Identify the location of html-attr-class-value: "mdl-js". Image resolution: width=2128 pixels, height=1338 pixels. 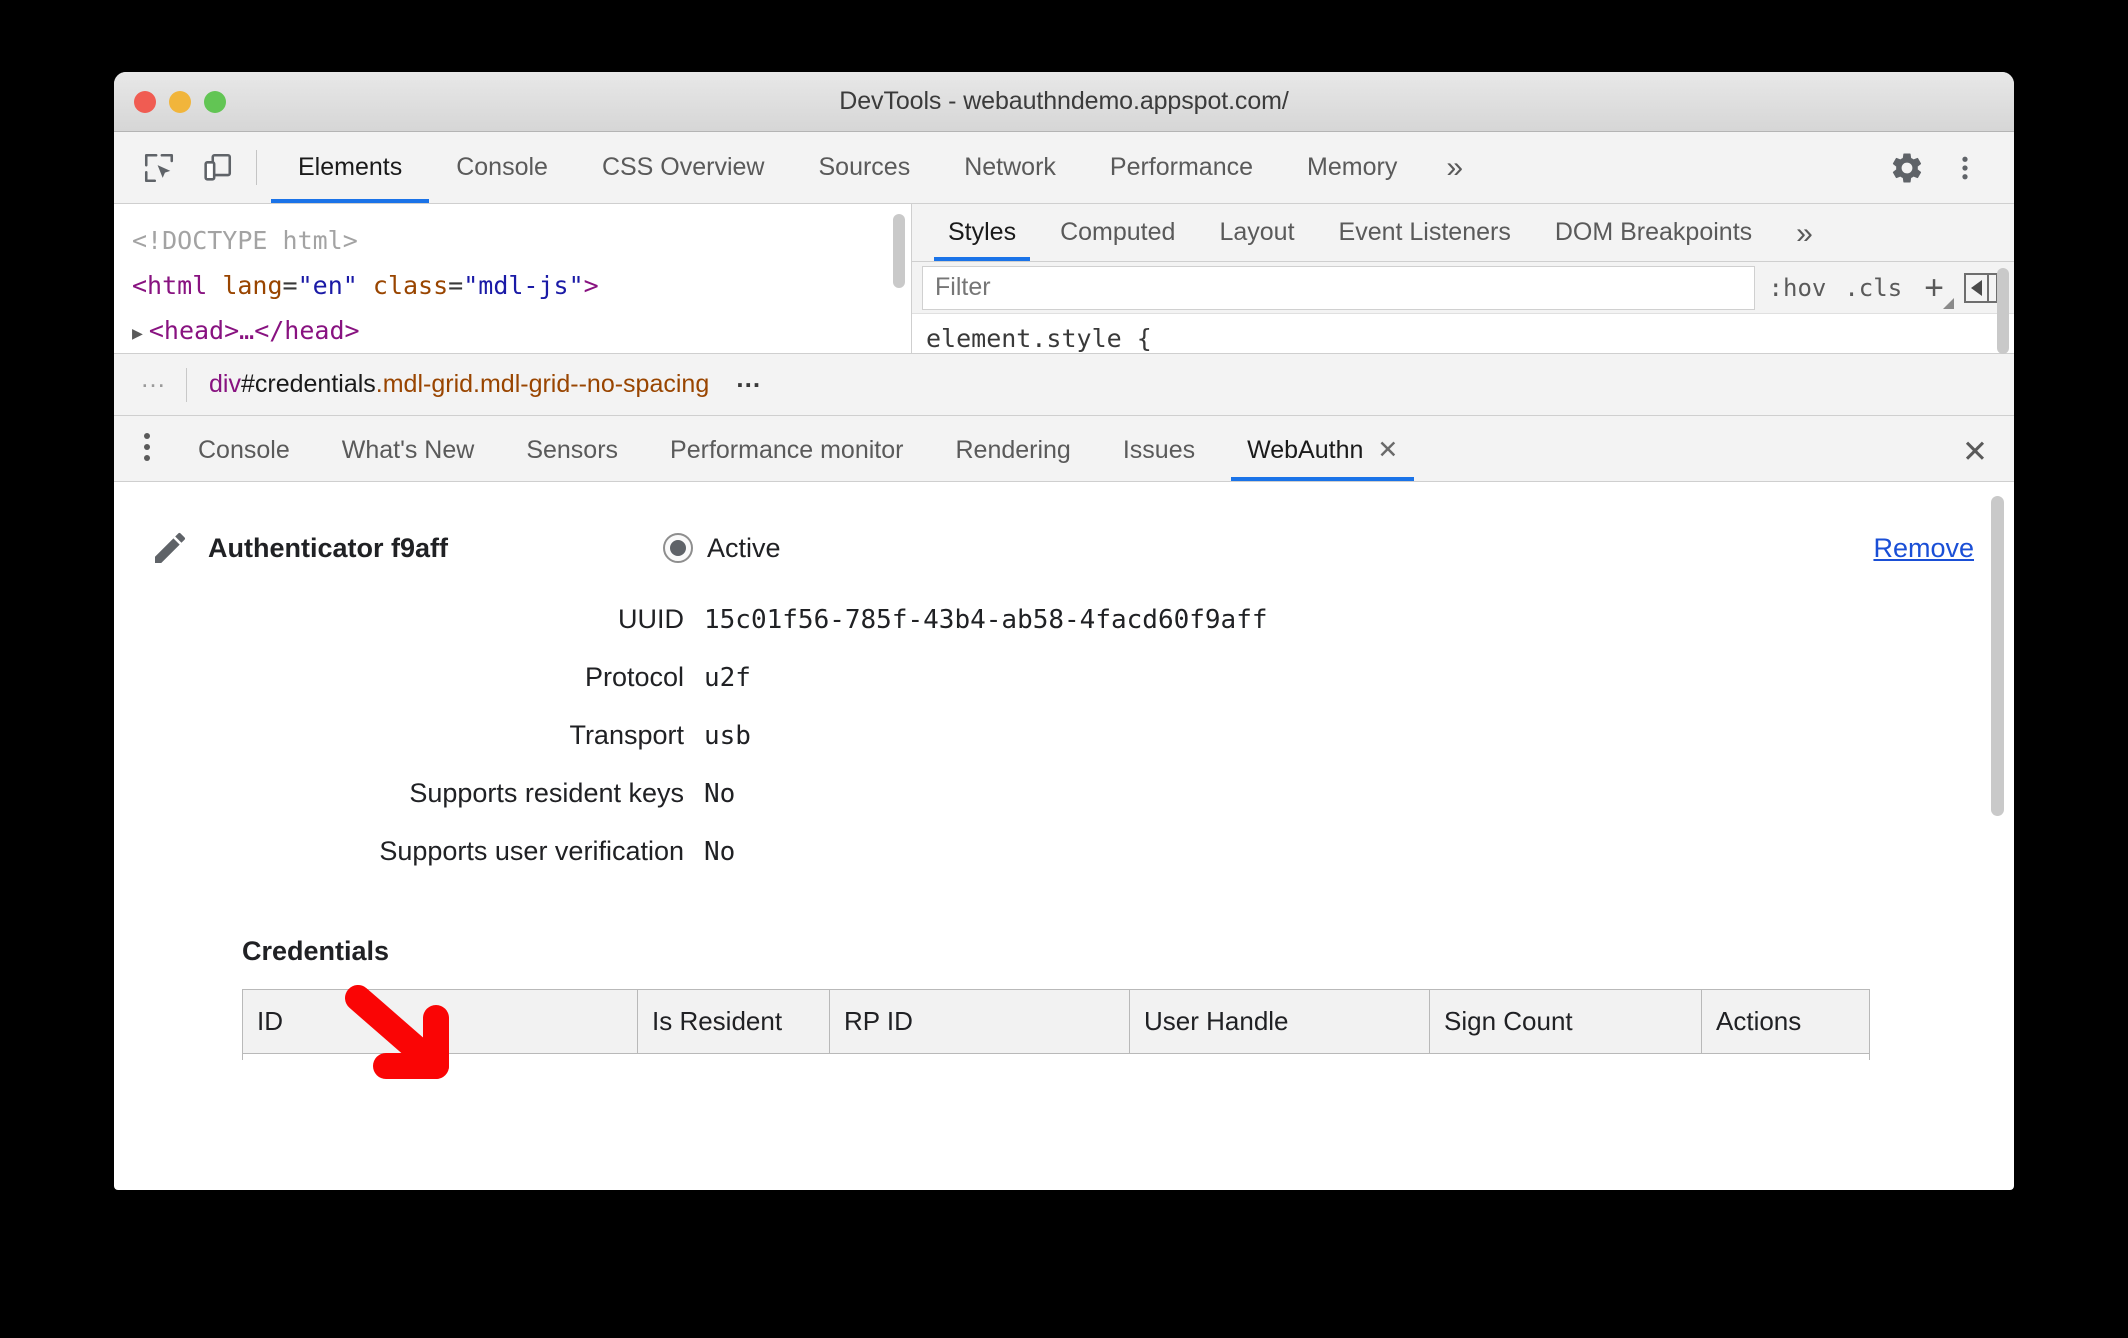
(523, 285).